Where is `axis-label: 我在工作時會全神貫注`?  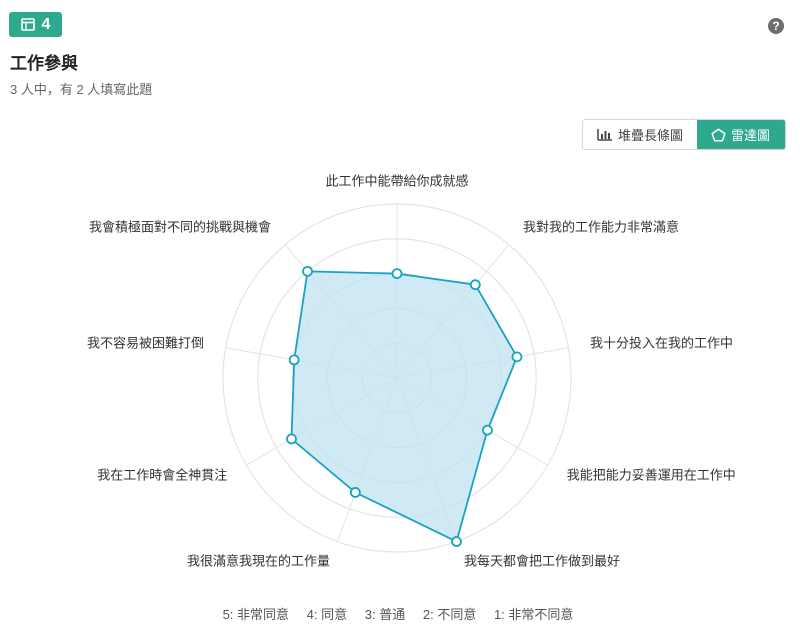
axis-label: 我在工作時會全神貫注 is located at coordinates (162, 474).